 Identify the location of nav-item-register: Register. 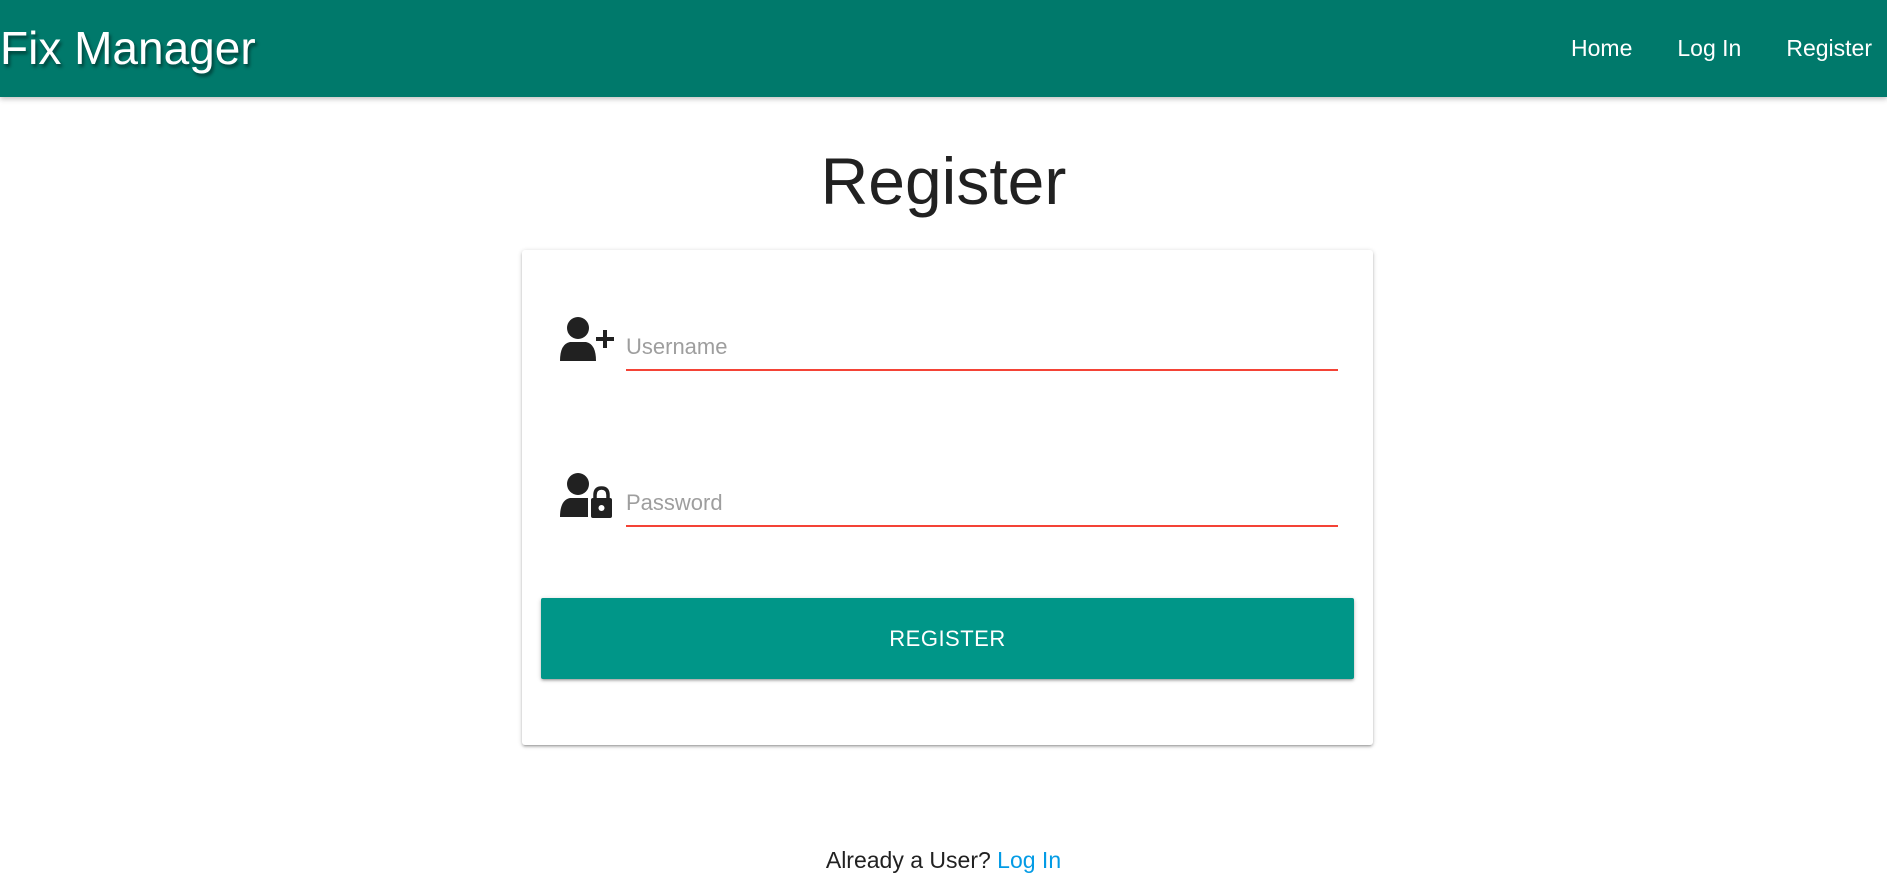
(1821, 48).